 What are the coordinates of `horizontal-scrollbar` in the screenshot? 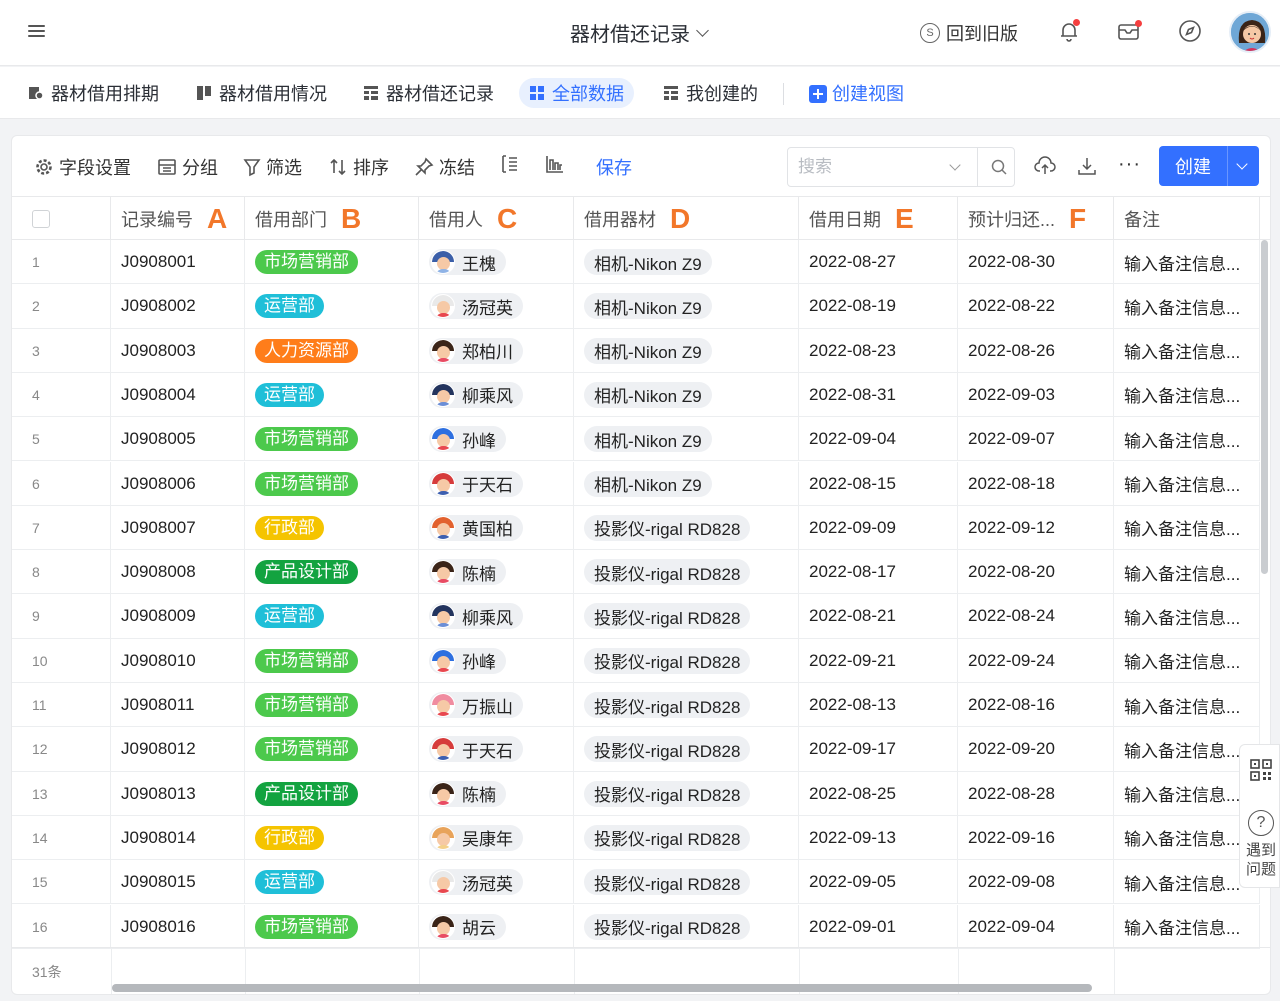 It's located at (602, 988).